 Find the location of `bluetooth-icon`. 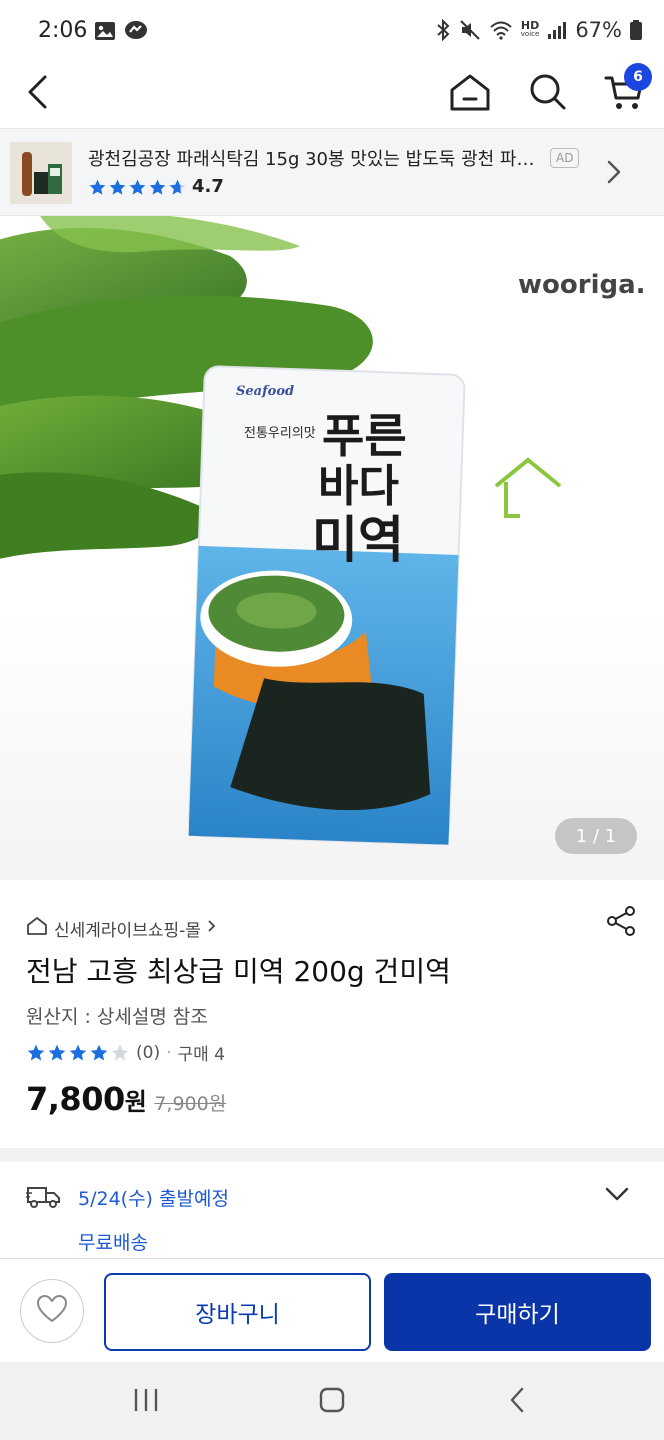

bluetooth-icon is located at coordinates (443, 30).